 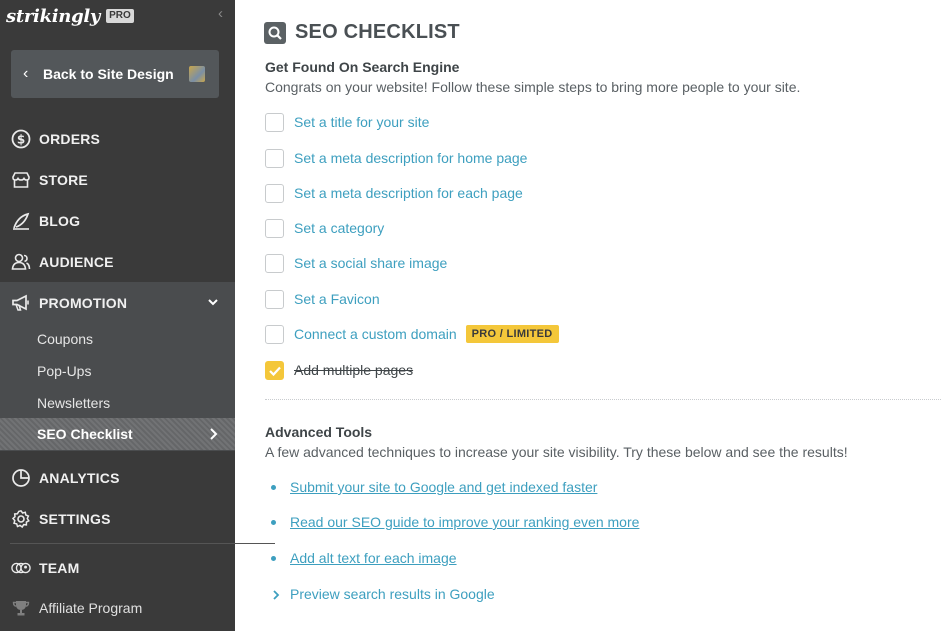 What do you see at coordinates (21, 519) in the screenshot?
I see `gear-icon` at bounding box center [21, 519].